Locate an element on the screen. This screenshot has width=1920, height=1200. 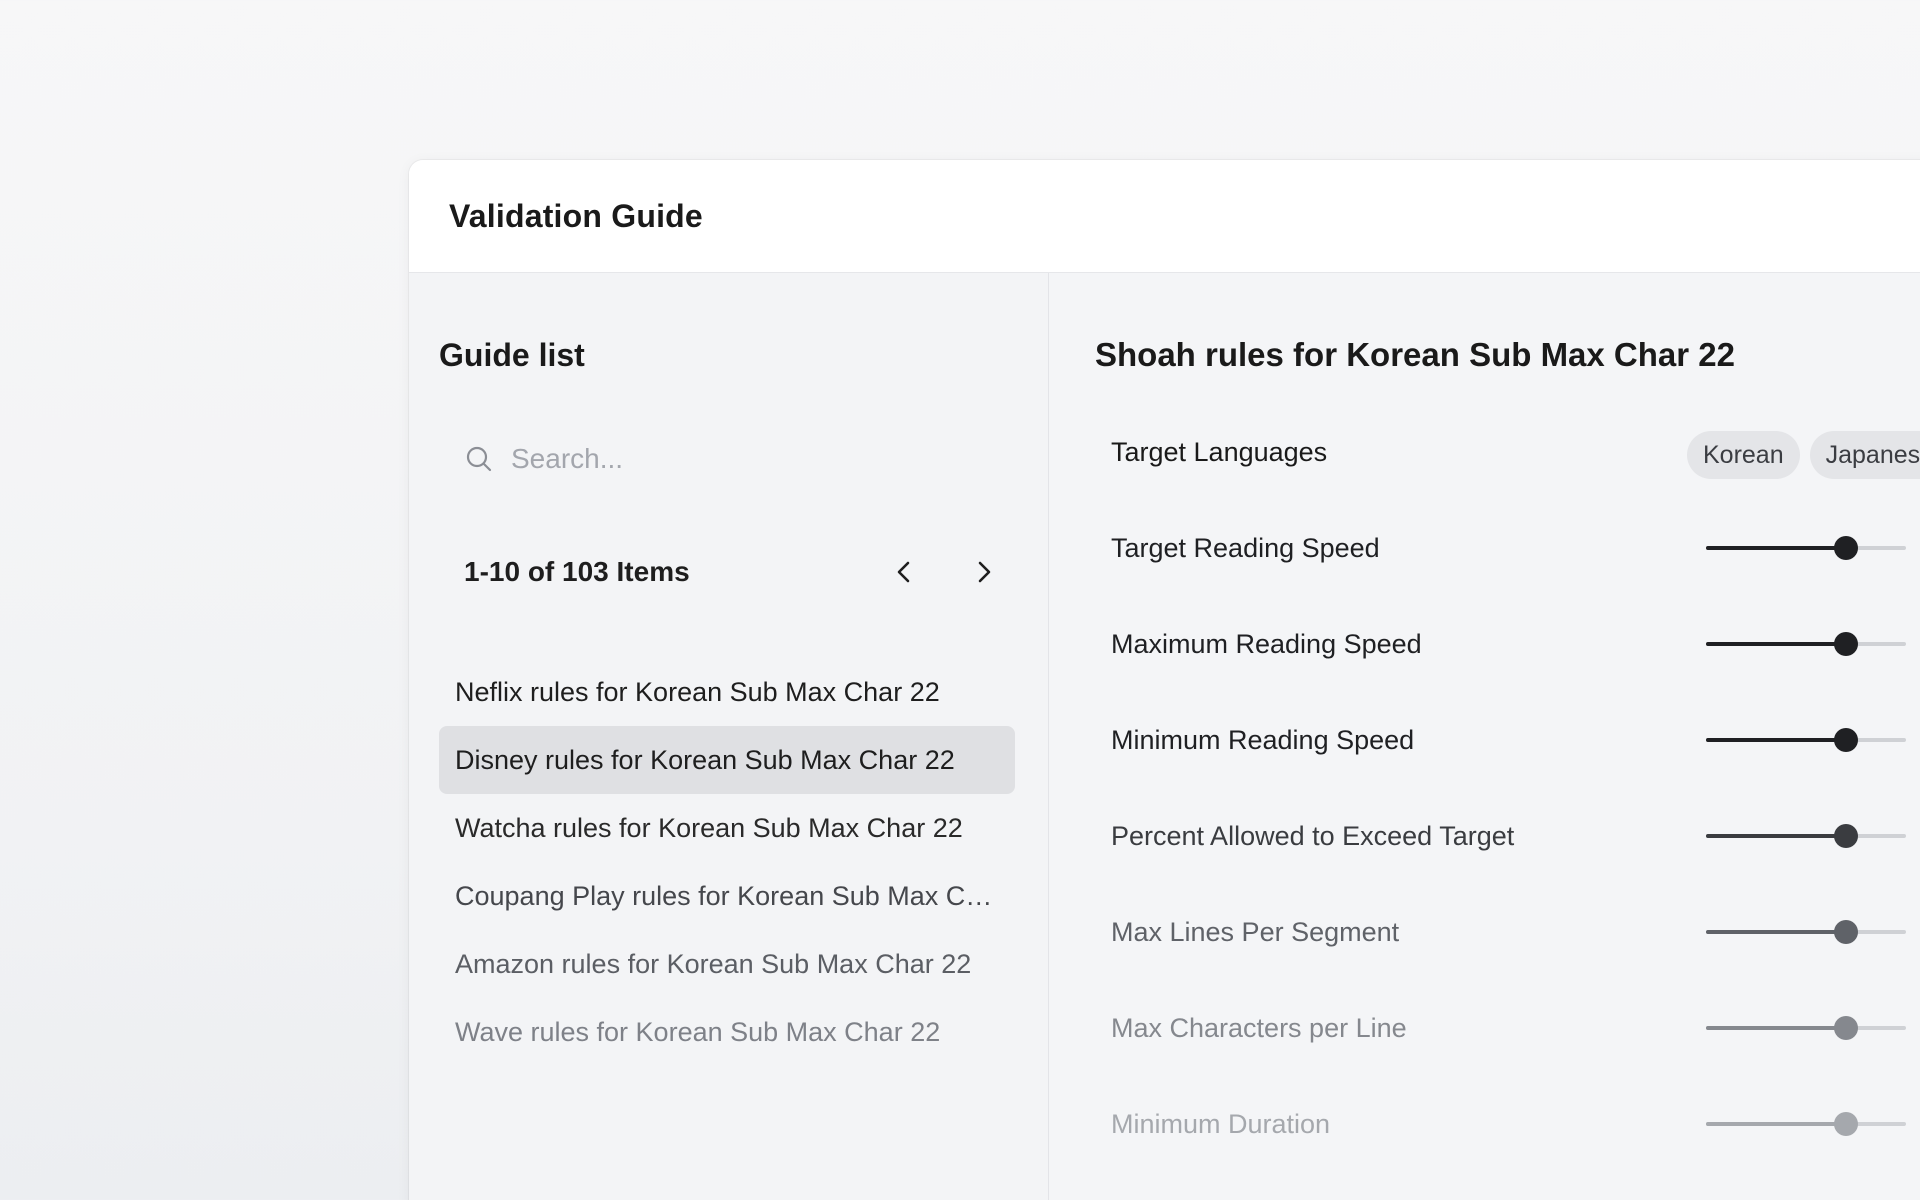
guide-list-heading: Guide list is located at coordinates (512, 355).